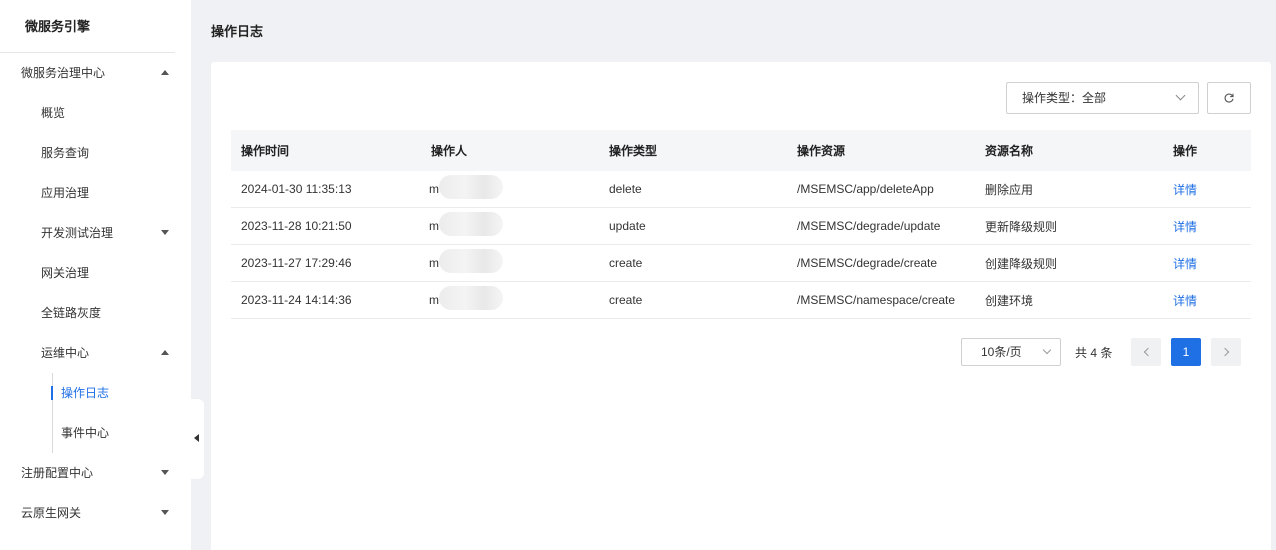 The height and width of the screenshot is (550, 1276). I want to click on cell-time: 2023-11-27 17:29:46, so click(296, 263).